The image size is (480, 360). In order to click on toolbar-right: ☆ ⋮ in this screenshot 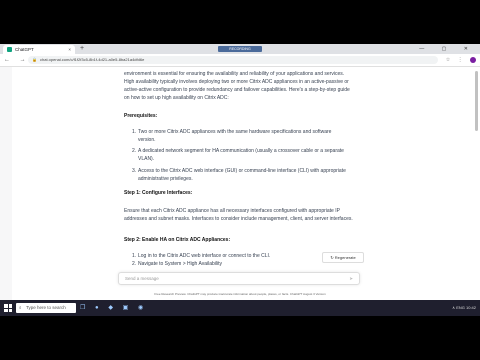, I will do `click(461, 60)`.